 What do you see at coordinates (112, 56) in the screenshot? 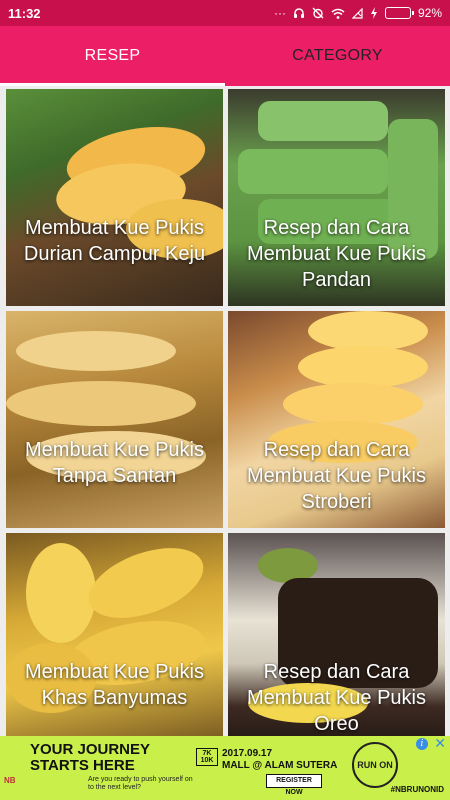
I see `tab-resep: RESEP` at bounding box center [112, 56].